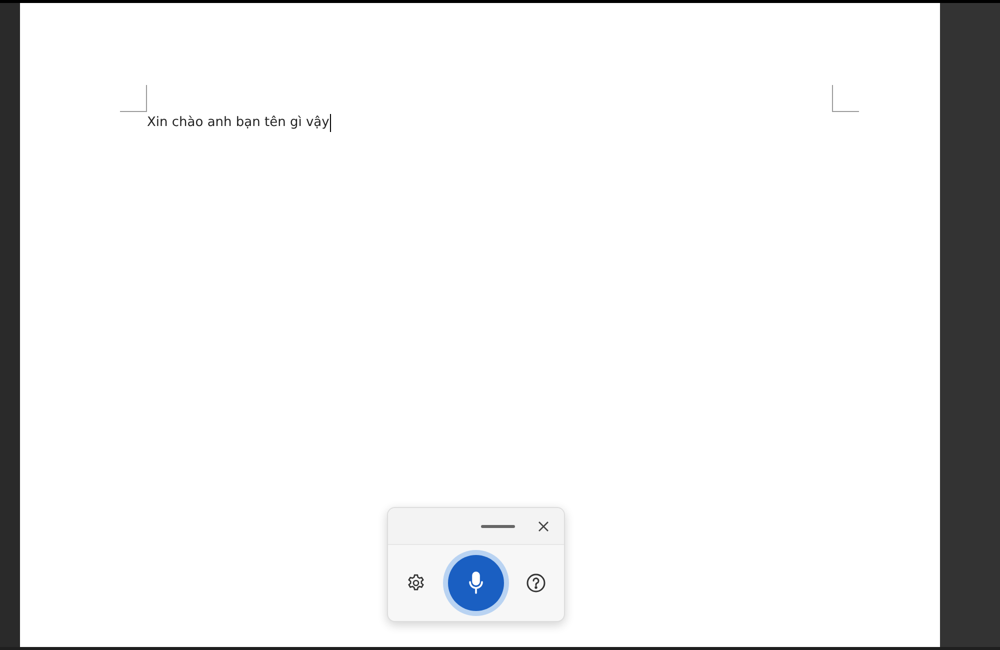 The height and width of the screenshot is (650, 1000). What do you see at coordinates (416, 583) in the screenshot?
I see `settings-icon` at bounding box center [416, 583].